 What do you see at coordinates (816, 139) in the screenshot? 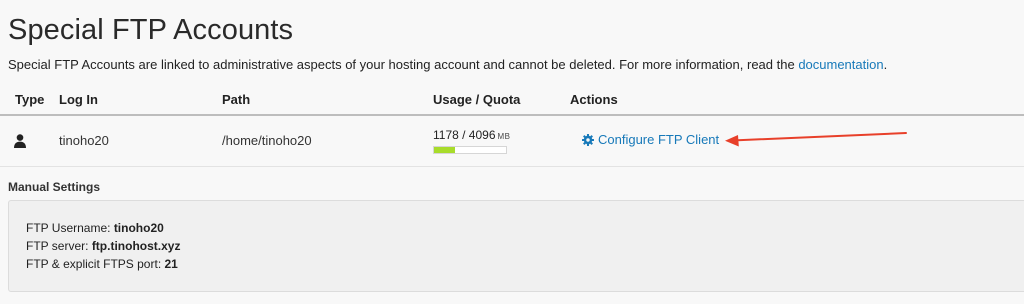
I see `annotation-arrow` at bounding box center [816, 139].